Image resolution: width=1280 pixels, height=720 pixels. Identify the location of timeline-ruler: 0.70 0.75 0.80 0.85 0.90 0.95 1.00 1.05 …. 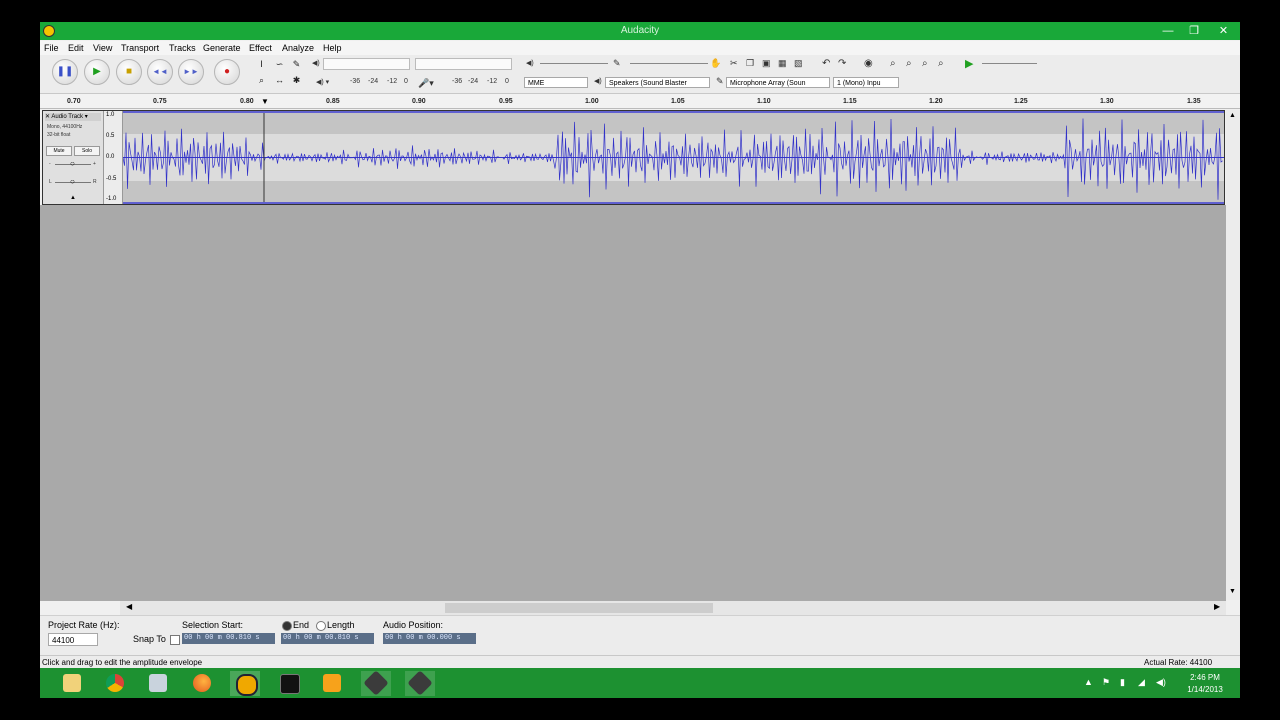
(640, 101).